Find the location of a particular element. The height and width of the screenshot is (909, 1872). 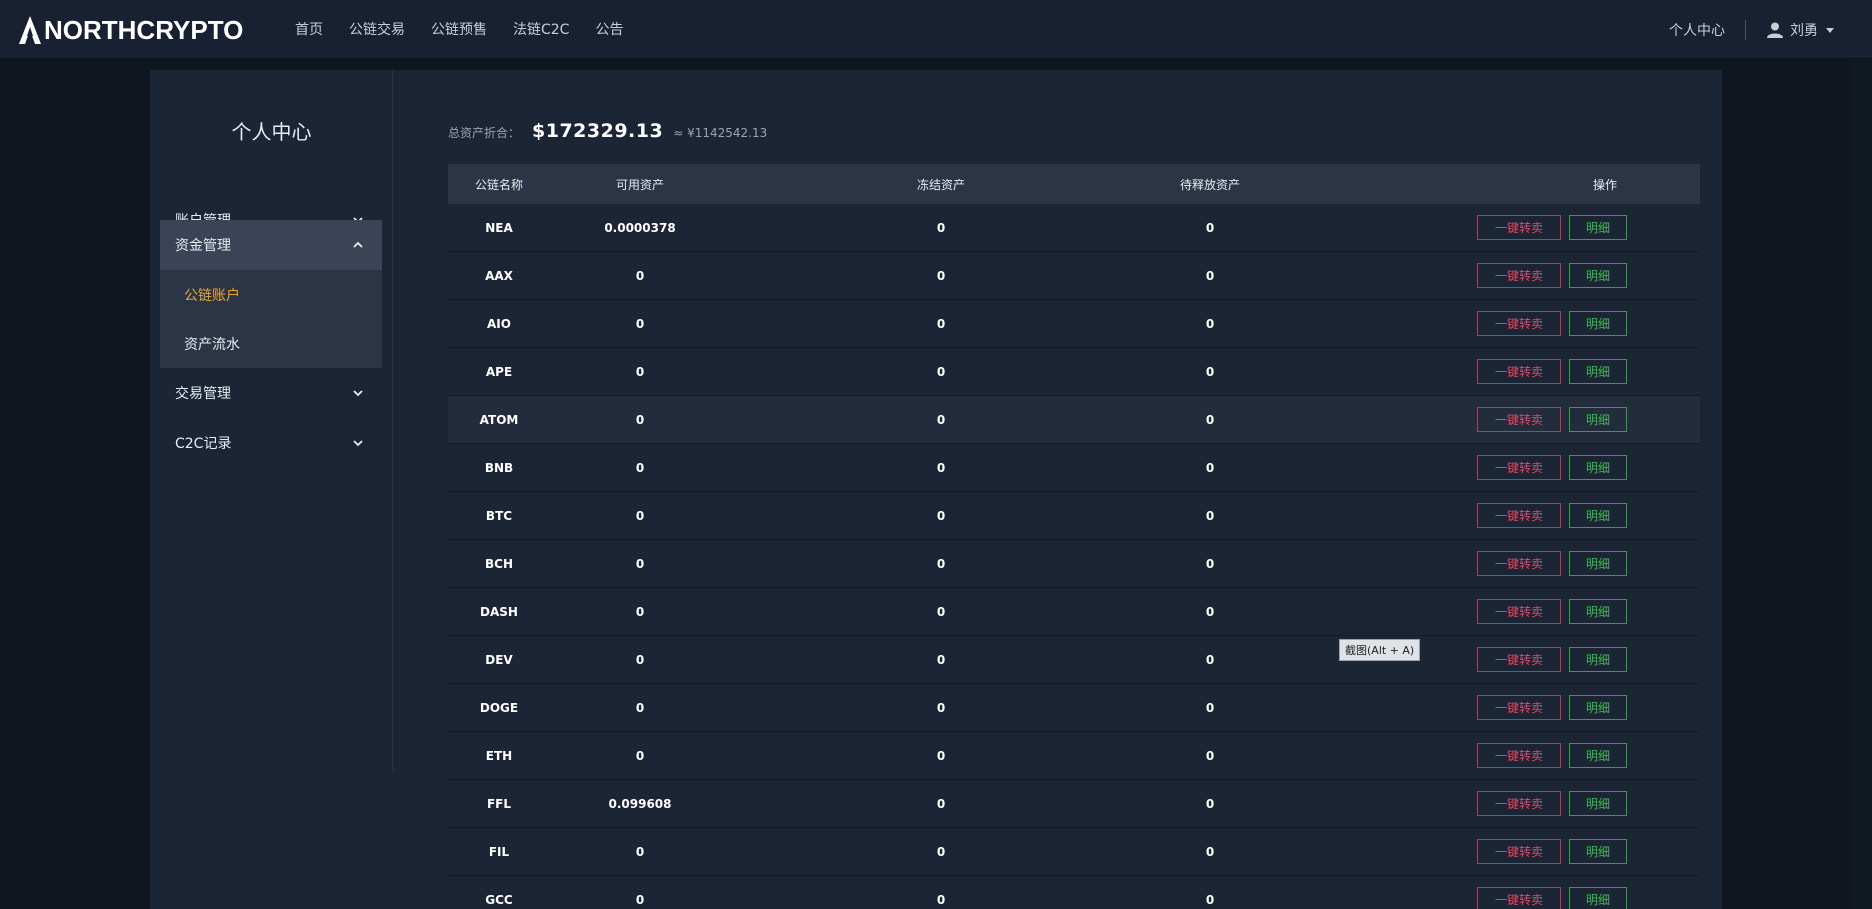

chevron-down-icon is located at coordinates (358, 393).